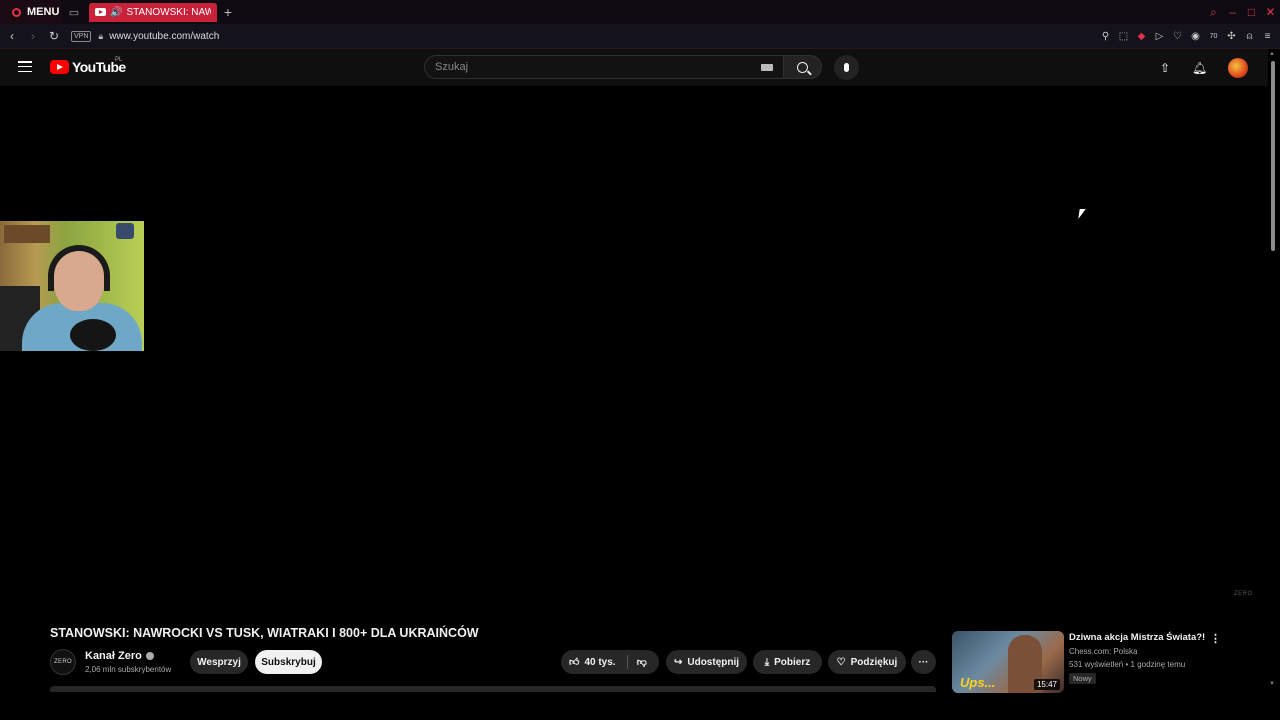 Image resolution: width=1280 pixels, height=720 pixels. What do you see at coordinates (228, 12) in the screenshot?
I see `new-tab-button: +` at bounding box center [228, 12].